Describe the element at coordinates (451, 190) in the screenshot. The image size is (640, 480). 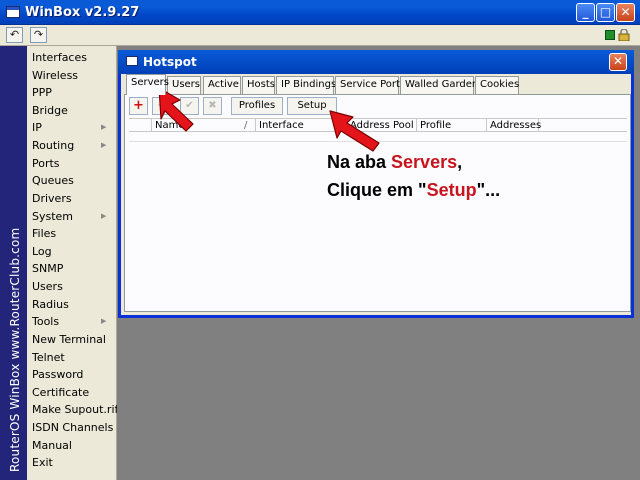
I see `instruction-2-highlight: Setup` at that location.